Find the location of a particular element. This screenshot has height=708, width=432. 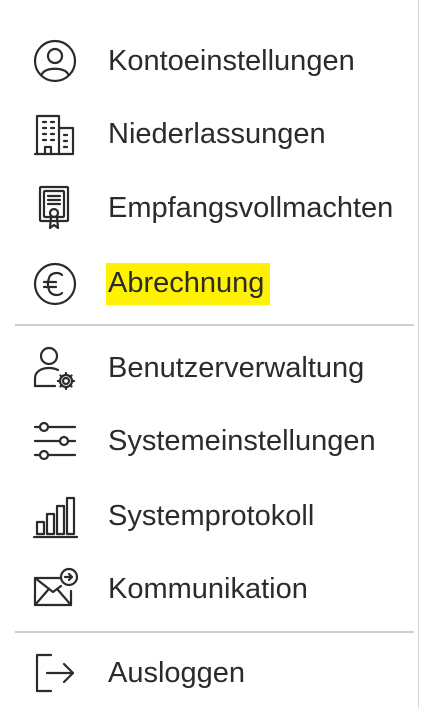

menu-item-benutzerverwaltung: Benutzerverwaltung is located at coordinates (207, 368).